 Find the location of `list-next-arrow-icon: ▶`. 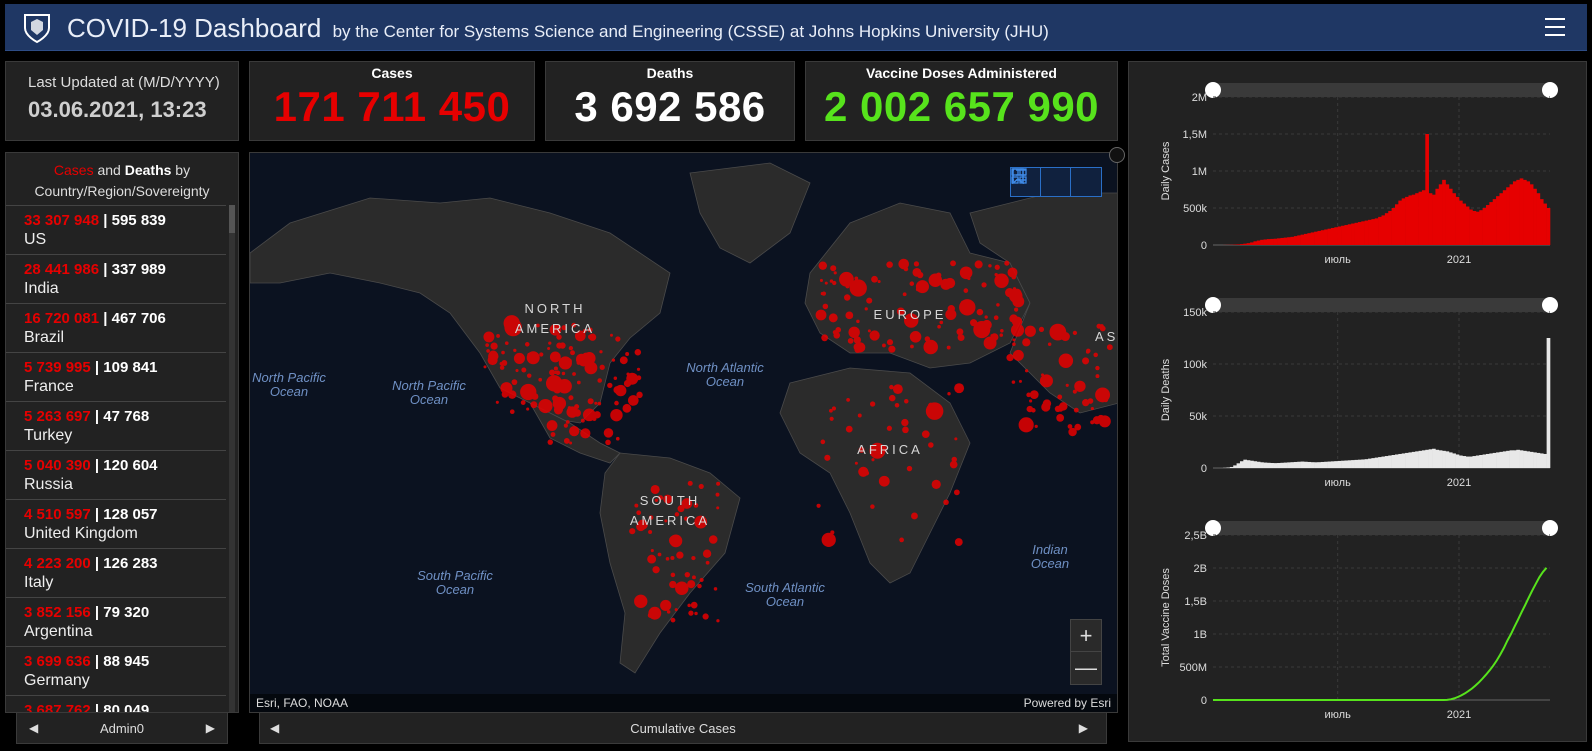

list-next-arrow-icon: ▶ is located at coordinates (210, 728).